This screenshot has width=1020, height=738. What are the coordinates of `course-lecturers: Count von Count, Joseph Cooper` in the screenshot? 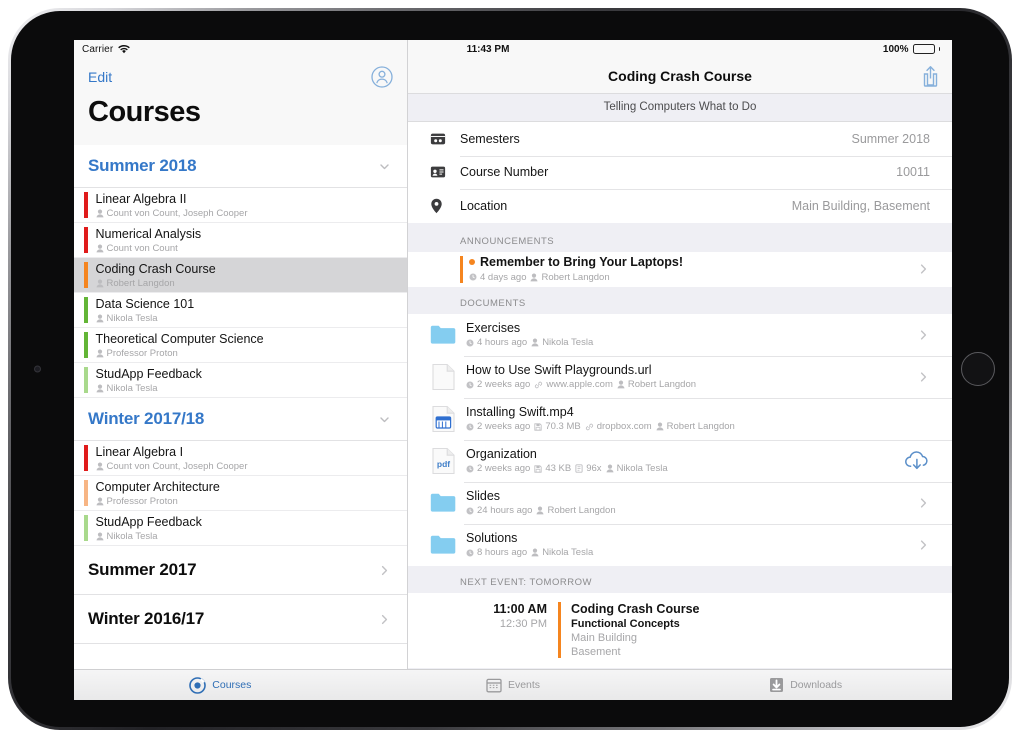 It's located at (172, 466).